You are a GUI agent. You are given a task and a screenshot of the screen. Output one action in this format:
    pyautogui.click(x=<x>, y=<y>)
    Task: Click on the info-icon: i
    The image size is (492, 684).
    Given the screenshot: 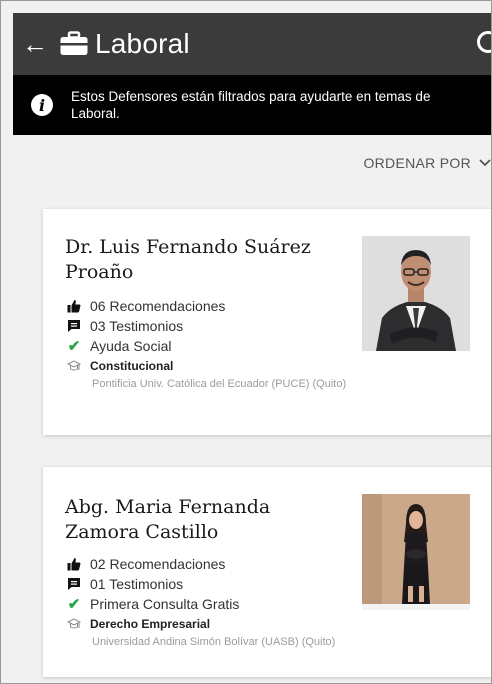 What is the action you would take?
    pyautogui.click(x=42, y=105)
    